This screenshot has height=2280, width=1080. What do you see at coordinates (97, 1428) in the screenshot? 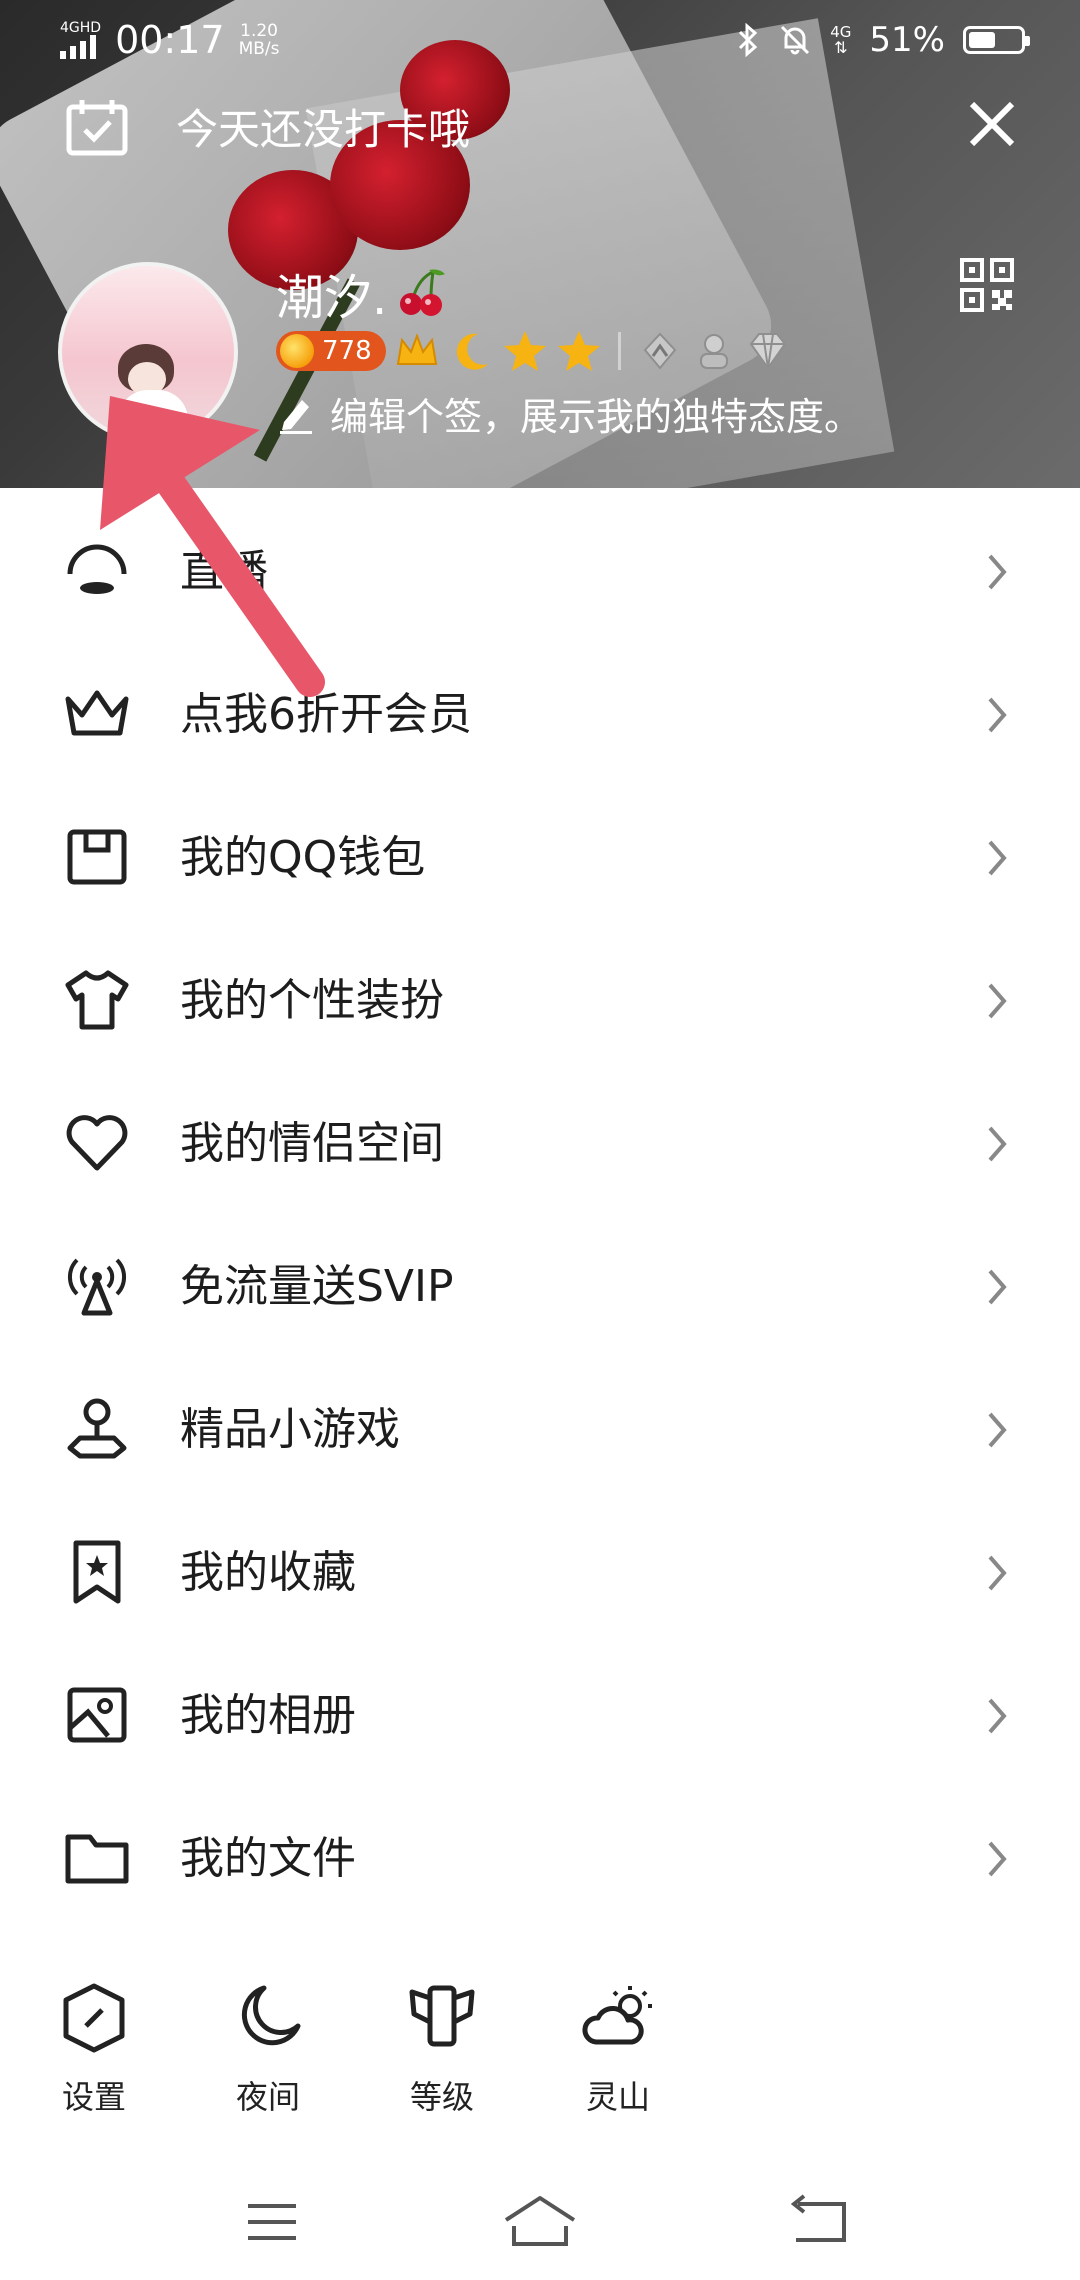
I see `game-pin-icon` at bounding box center [97, 1428].